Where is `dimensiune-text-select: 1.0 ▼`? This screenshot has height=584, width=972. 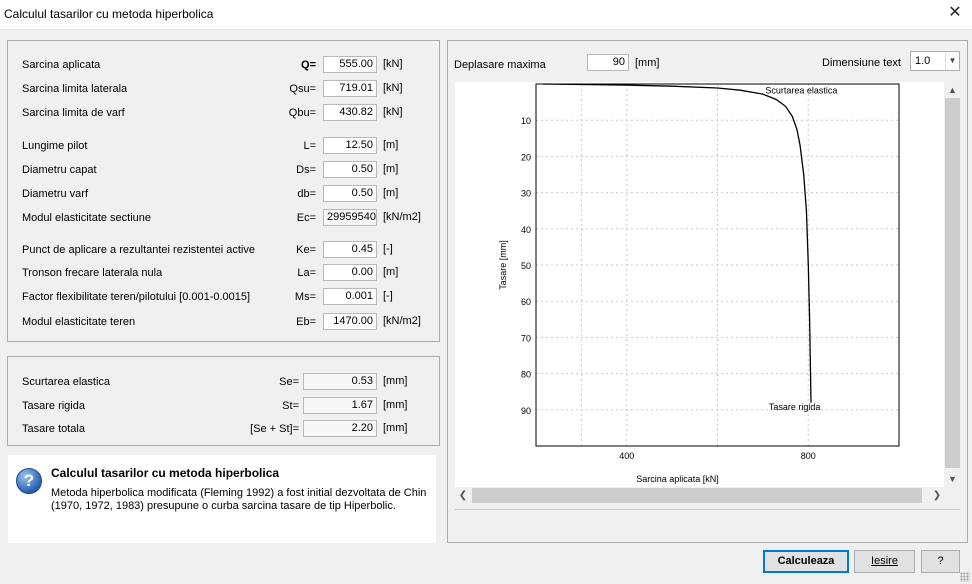
dimensiune-text-select: 1.0 ▼ is located at coordinates (935, 61).